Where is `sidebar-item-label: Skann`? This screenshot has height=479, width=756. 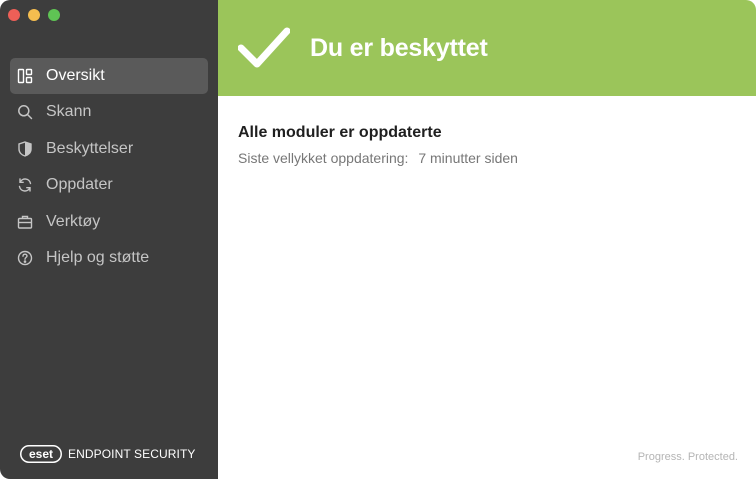 sidebar-item-label: Skann is located at coordinates (69, 112).